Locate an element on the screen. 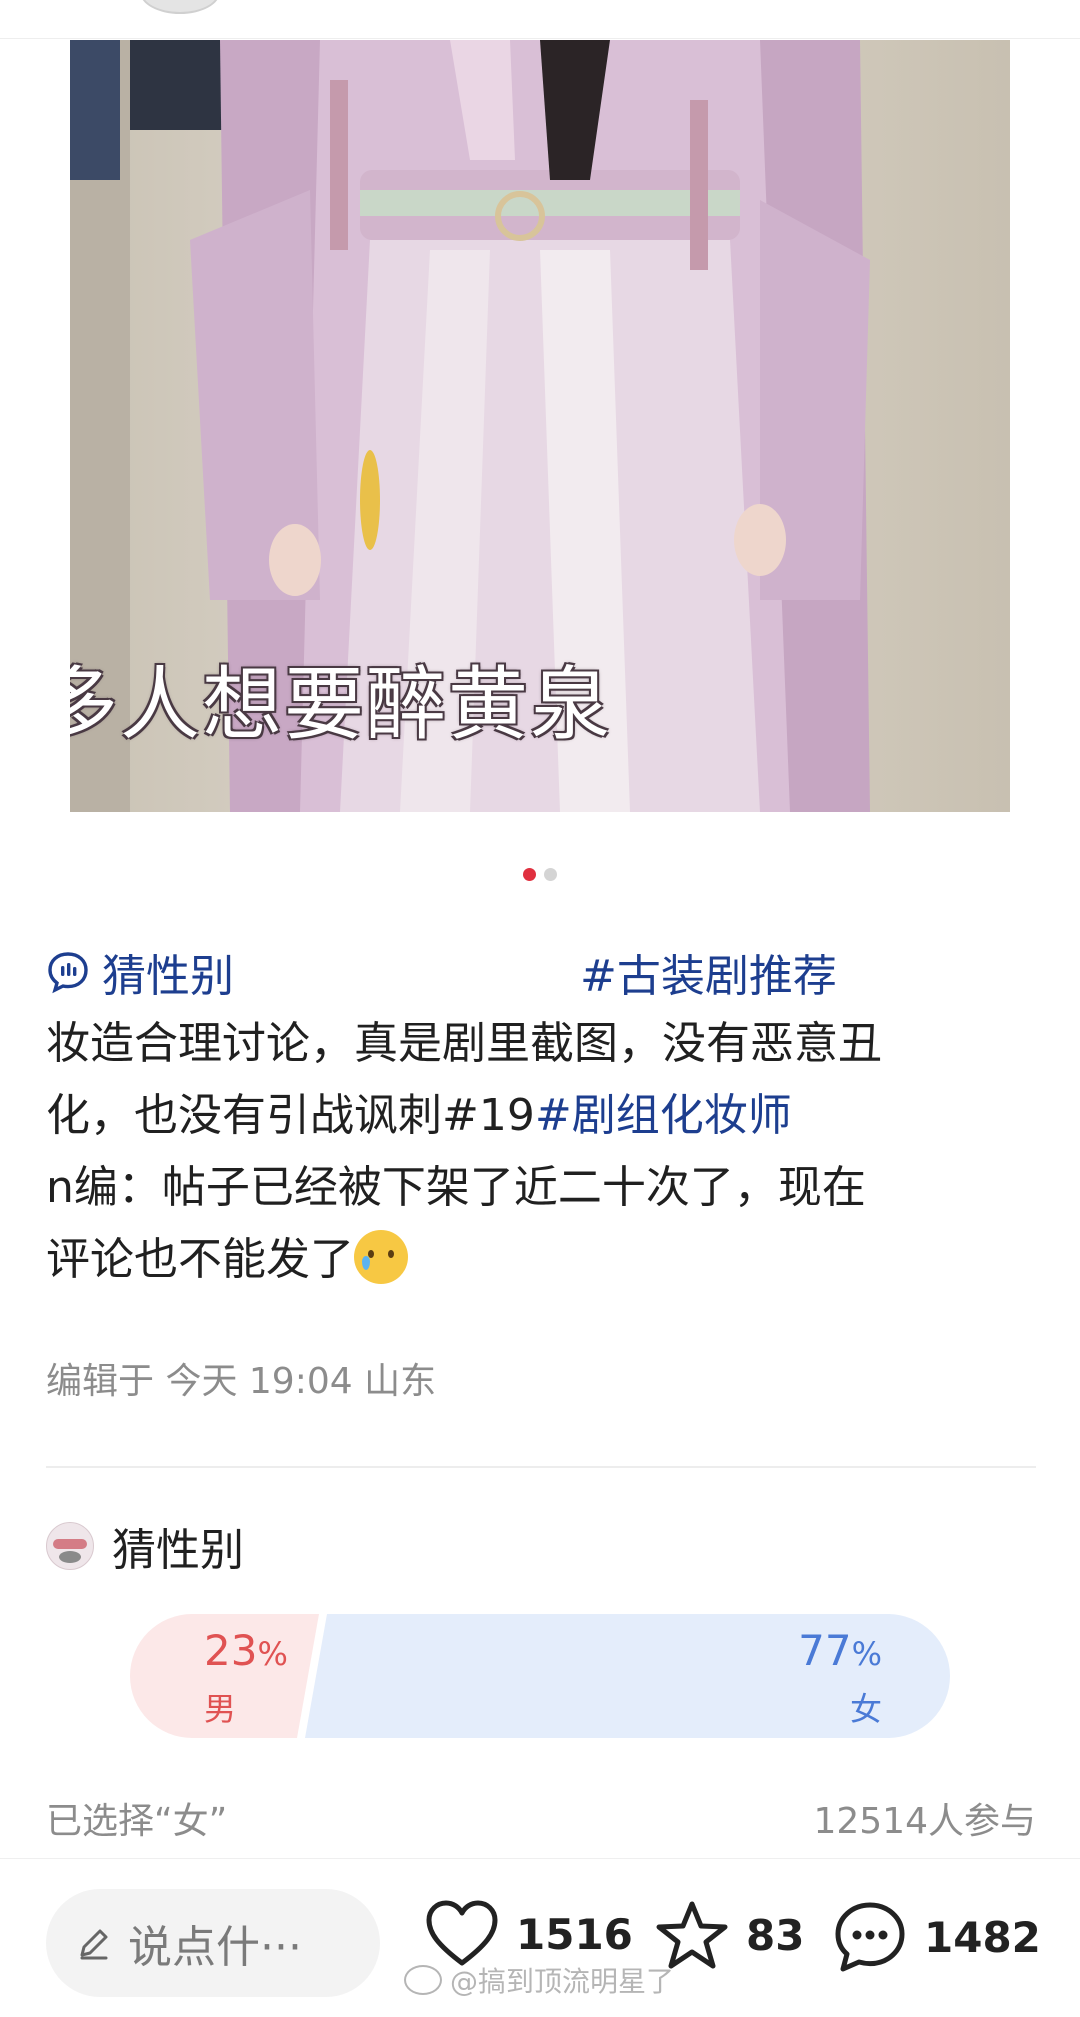  chat-bubble-icon is located at coordinates (68, 973).